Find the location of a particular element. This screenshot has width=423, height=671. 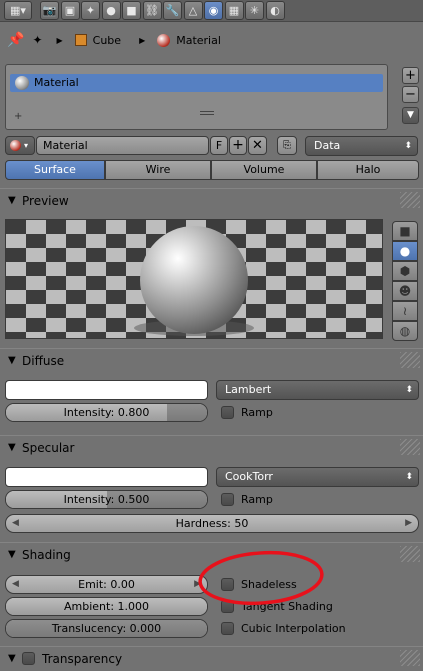

slider-label: Translucency: 0.000 is located at coordinates (106, 628).